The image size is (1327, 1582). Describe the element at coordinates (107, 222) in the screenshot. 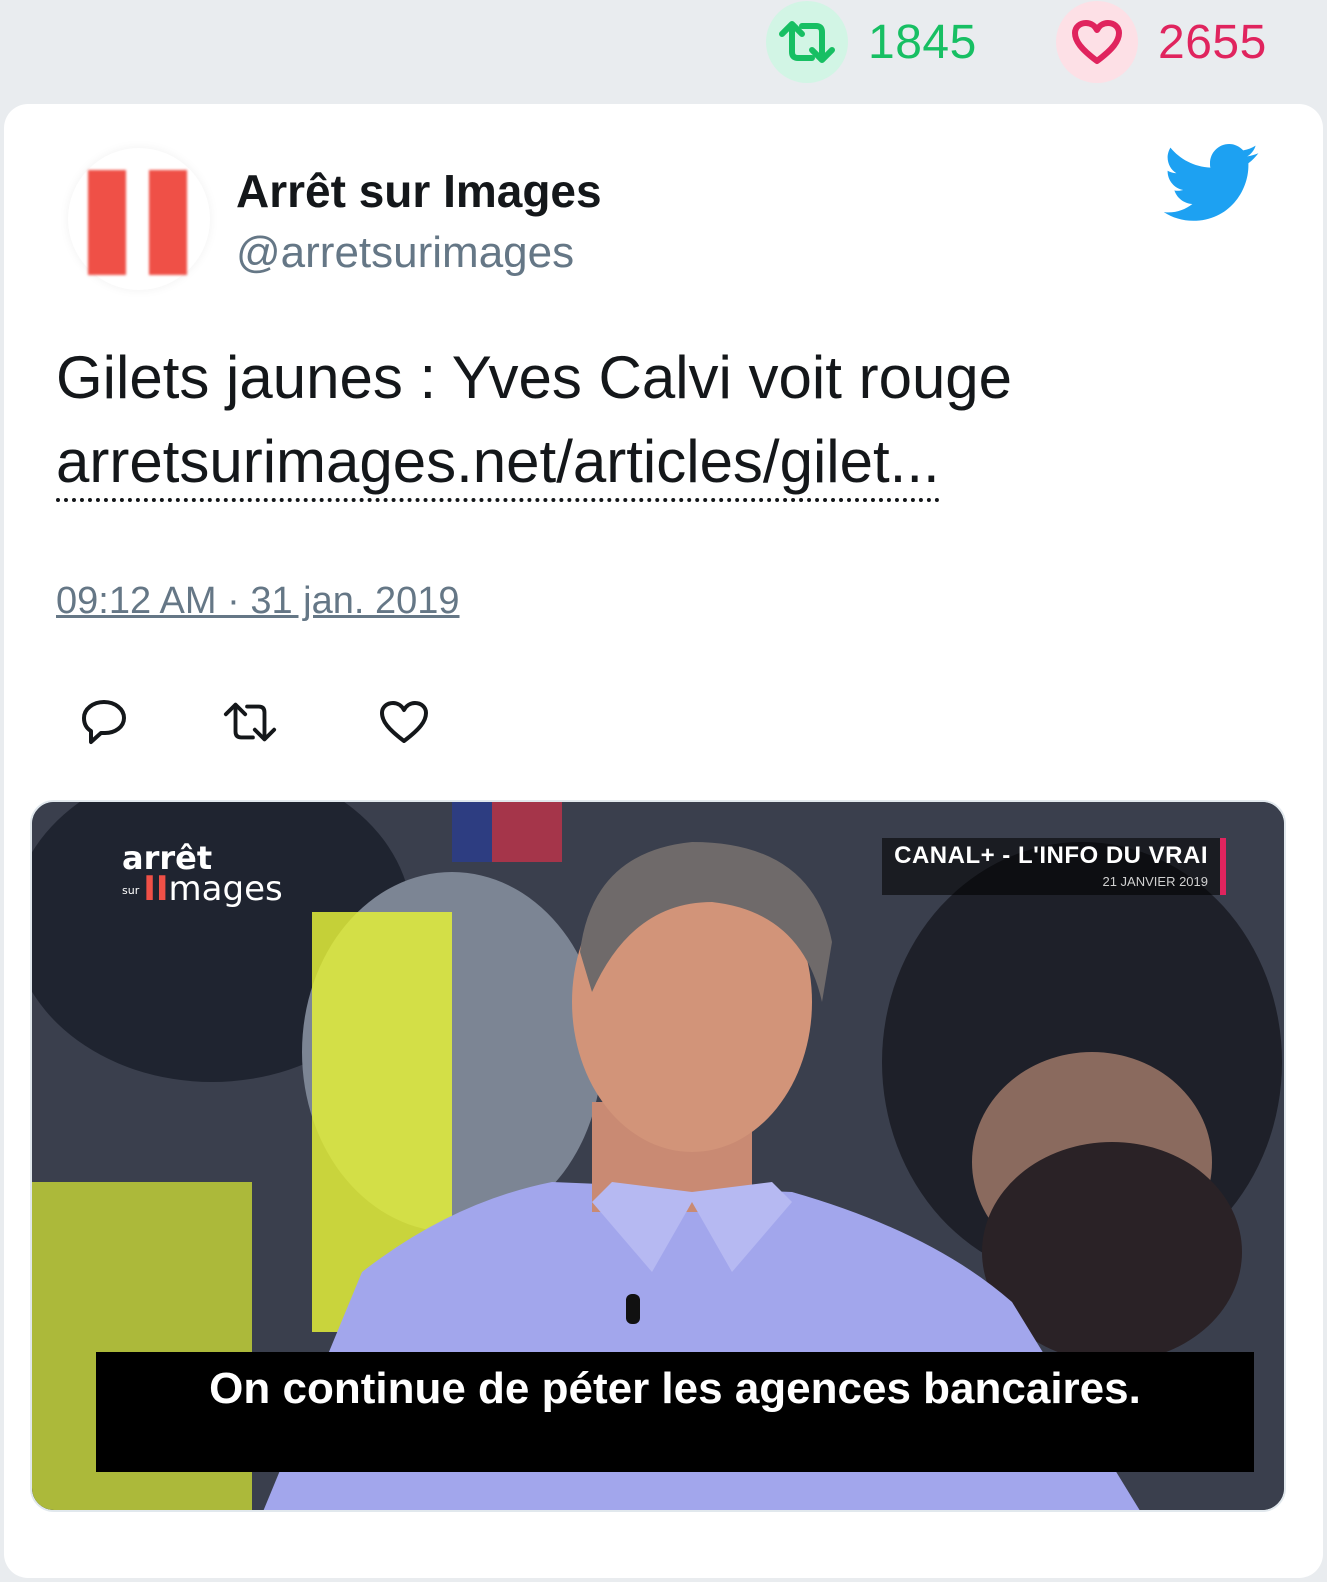

I see `avatar-logo-bar-left` at that location.